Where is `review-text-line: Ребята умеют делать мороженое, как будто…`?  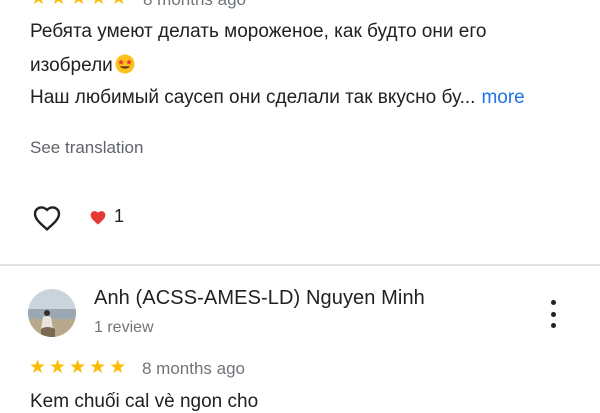 review-text-line: Ребята умеют делать мороженое, как будто… is located at coordinates (258, 31).